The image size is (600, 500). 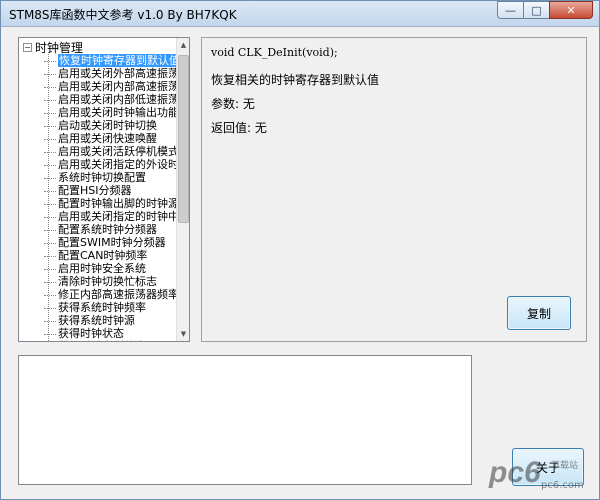 What do you see at coordinates (102, 340) in the screenshot?
I see `tree-item-label: 获得时钟中断状态` at bounding box center [102, 340].